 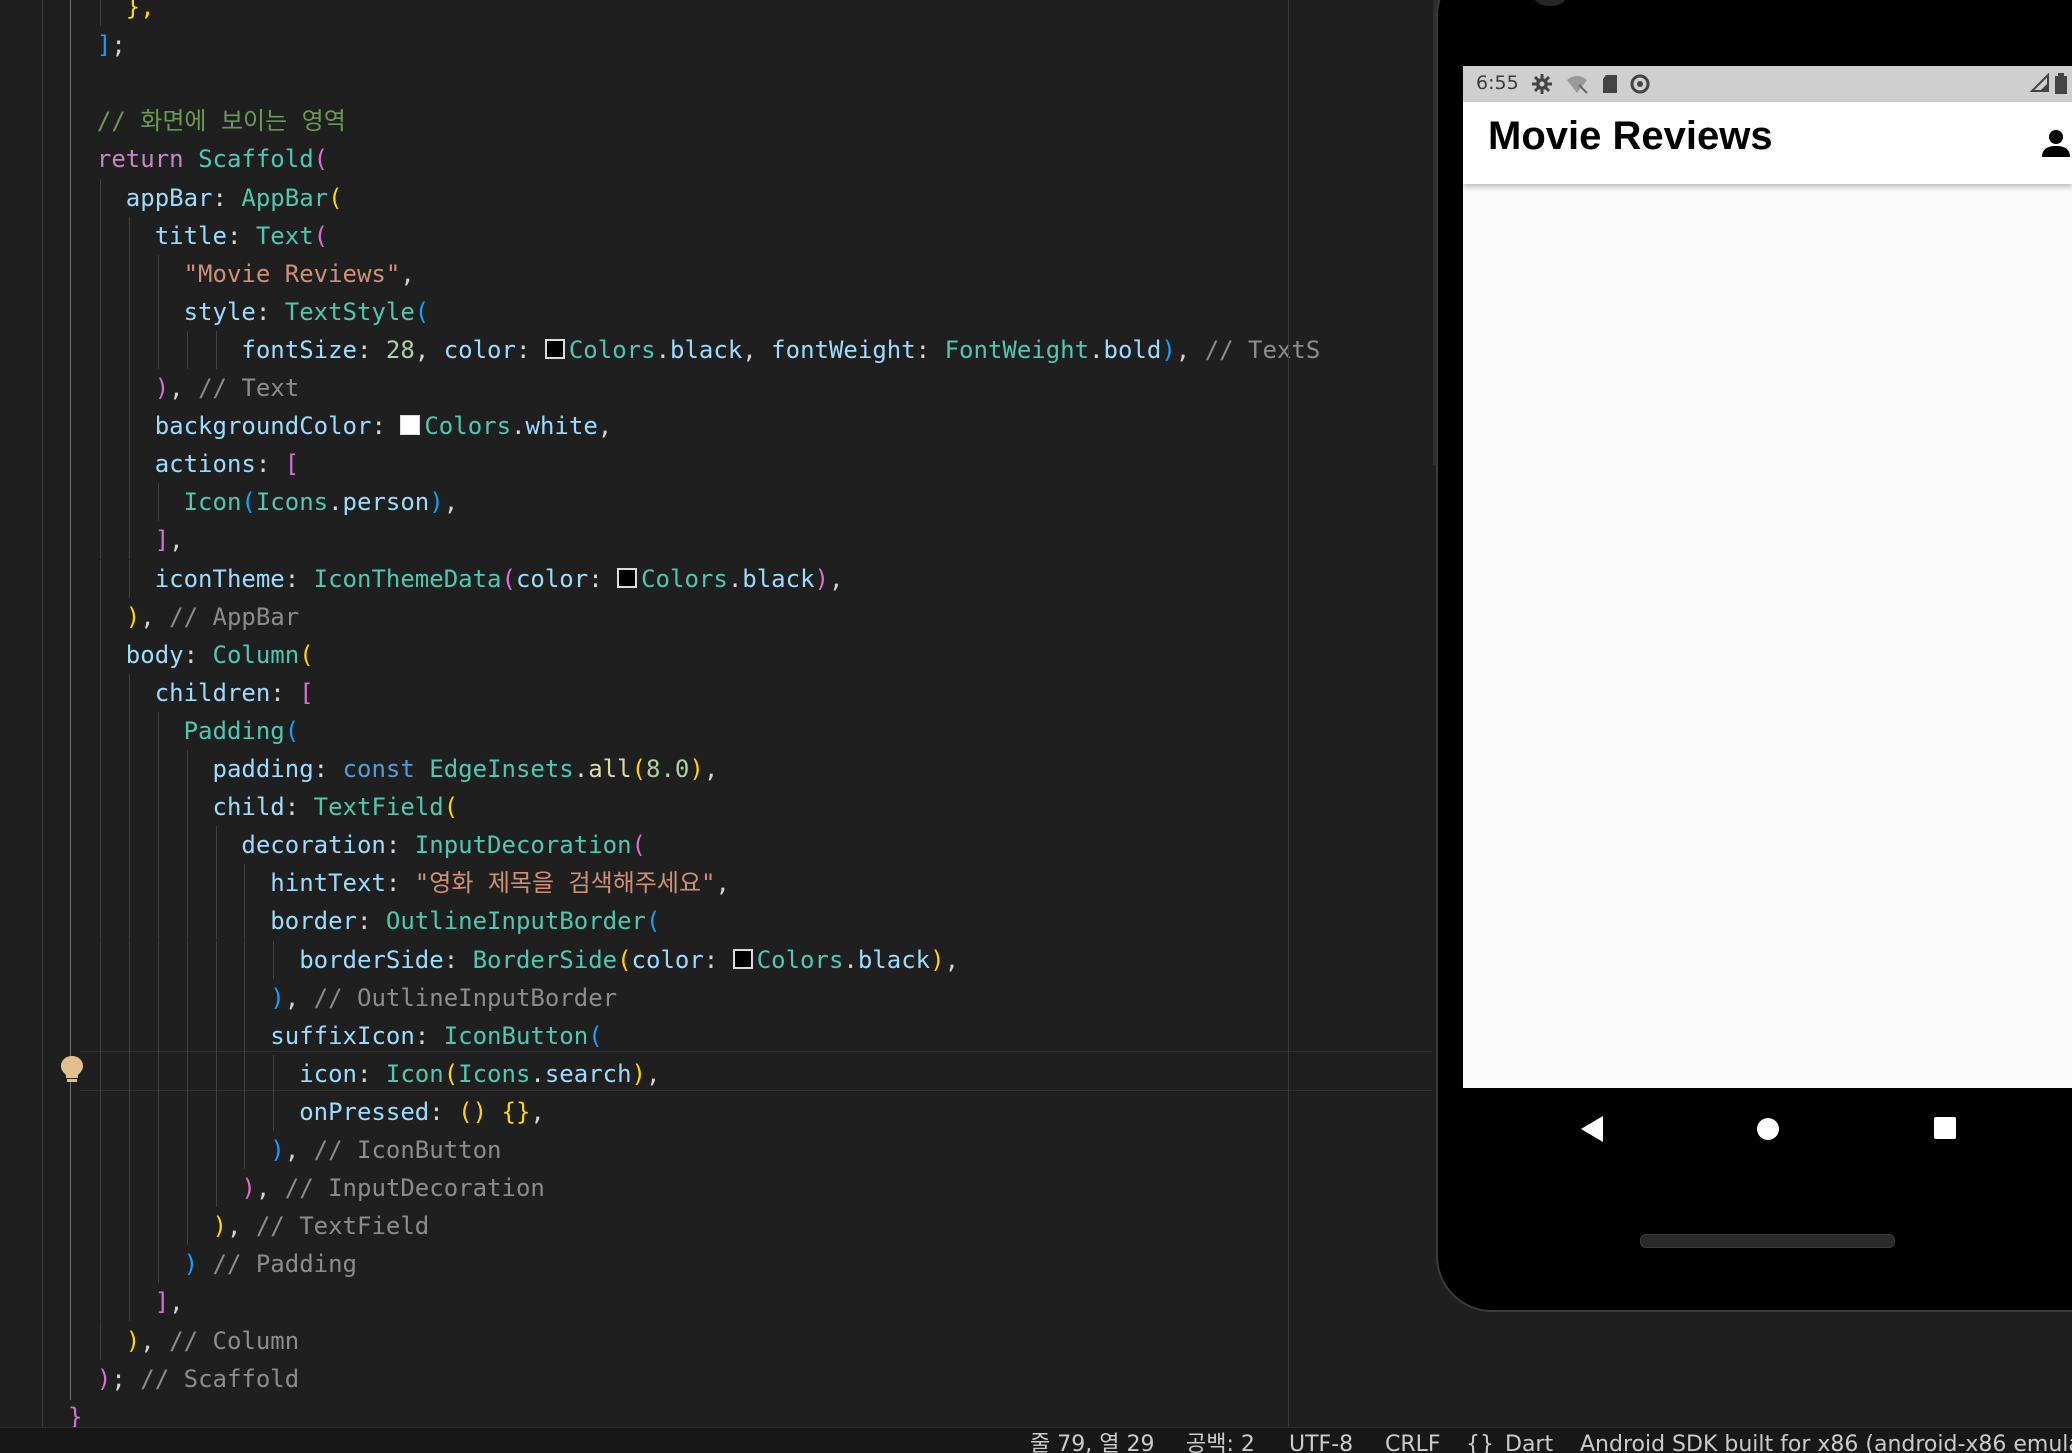 I want to click on indentation: 공백: 2, so click(x=1220, y=1440).